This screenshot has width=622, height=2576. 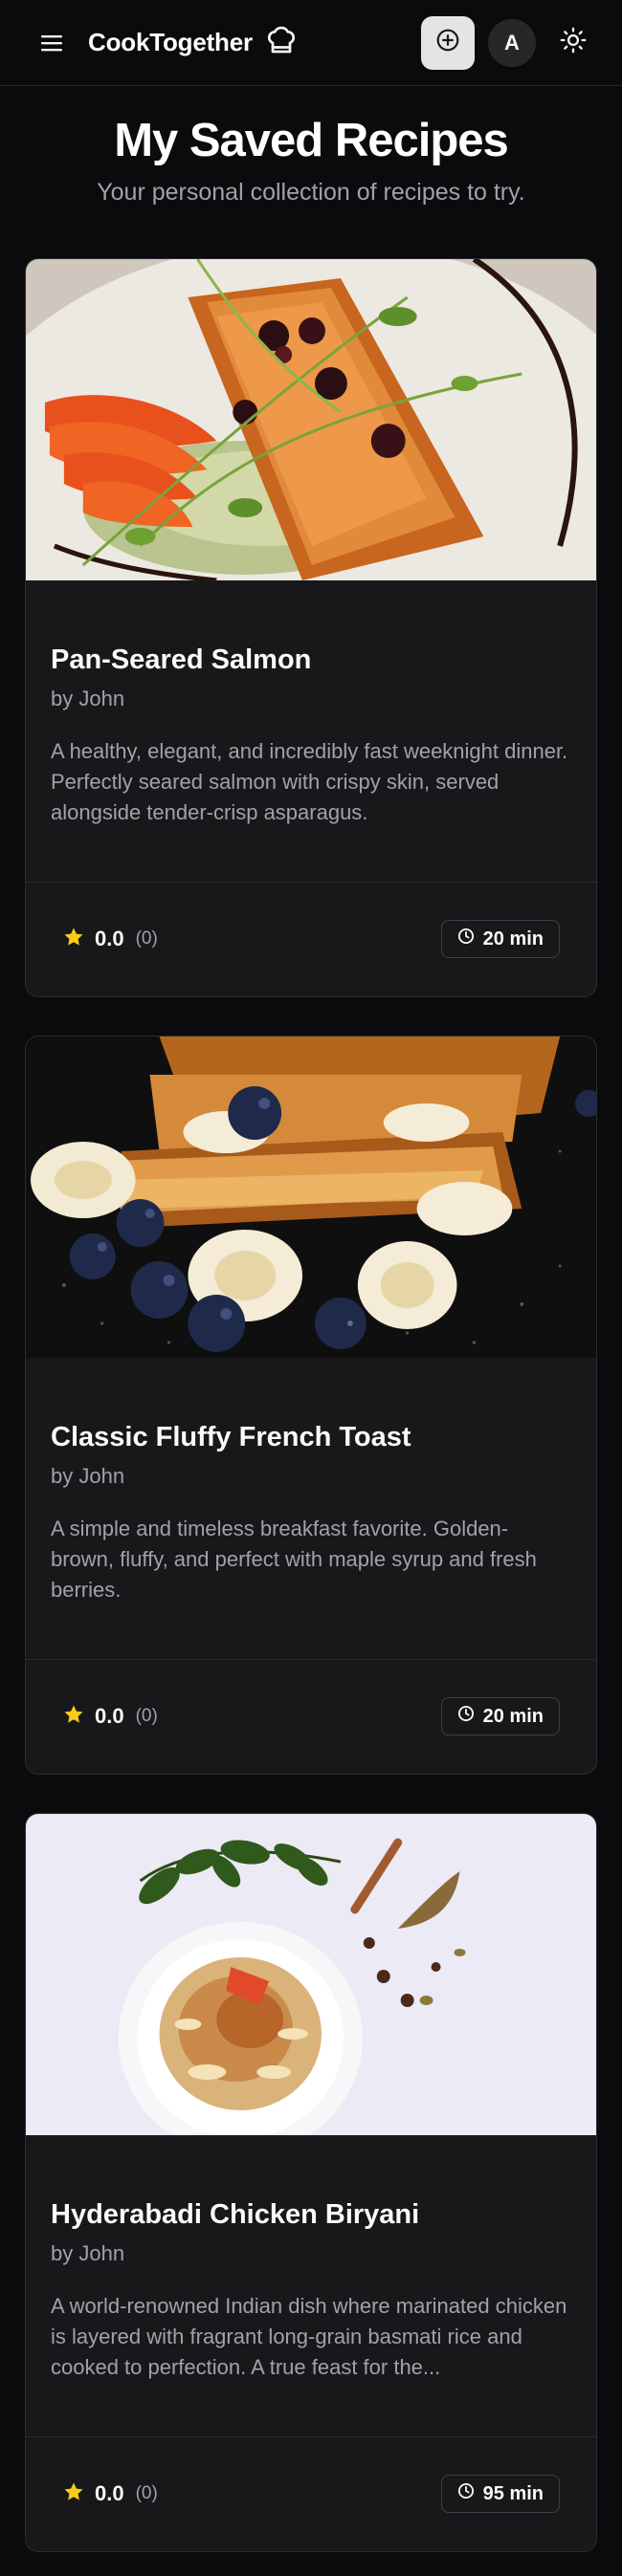 What do you see at coordinates (281, 42) in the screenshot?
I see `chef-hat-icon` at bounding box center [281, 42].